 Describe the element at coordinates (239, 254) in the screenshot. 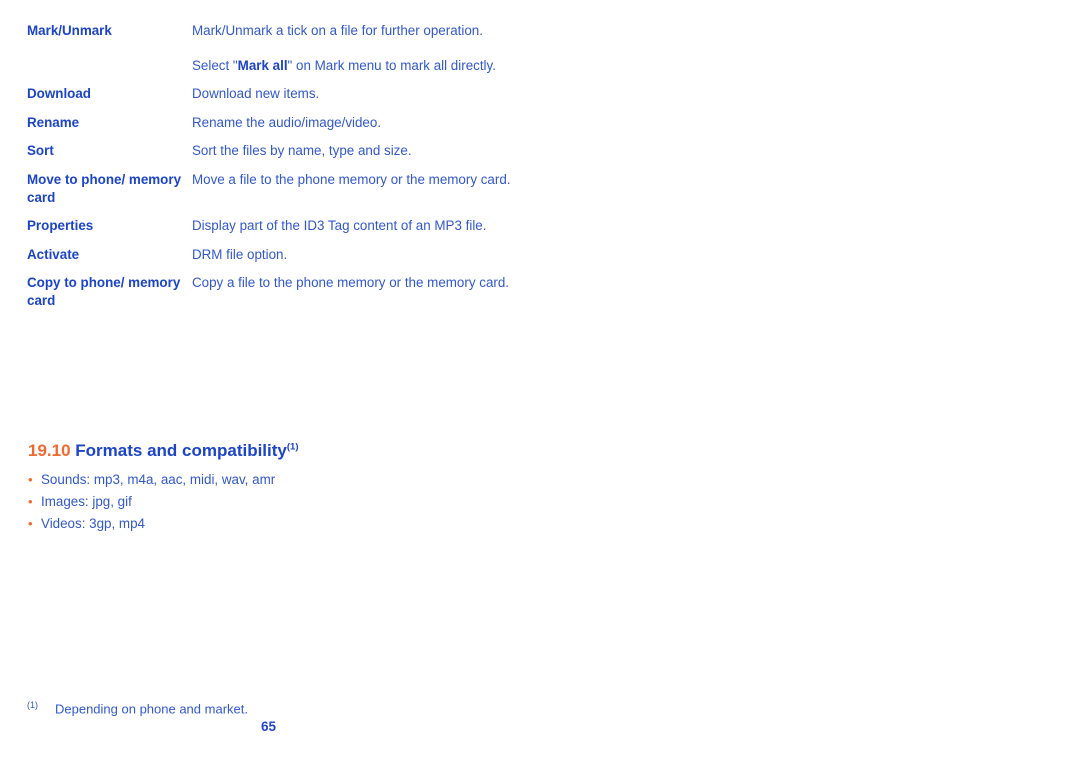

I see `definition-paragraph: DRM file option.` at that location.